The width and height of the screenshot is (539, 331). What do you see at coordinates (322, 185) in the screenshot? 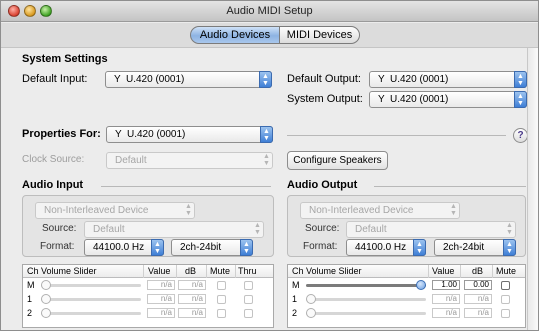
I see `audio-output-heading: Audio Output` at bounding box center [322, 185].